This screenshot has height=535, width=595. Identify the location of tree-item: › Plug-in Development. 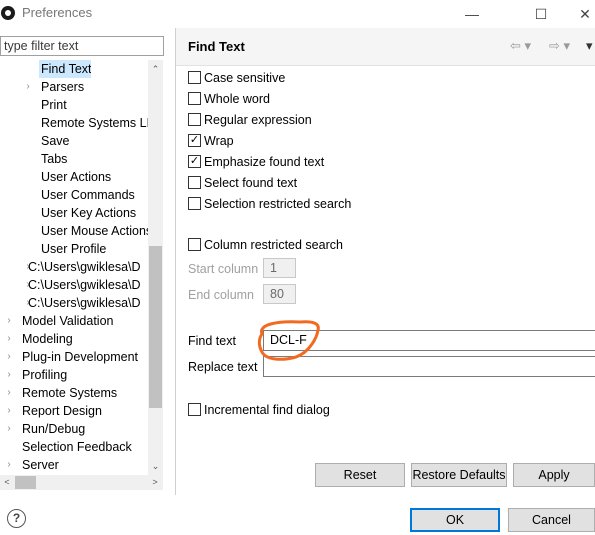
(74, 357).